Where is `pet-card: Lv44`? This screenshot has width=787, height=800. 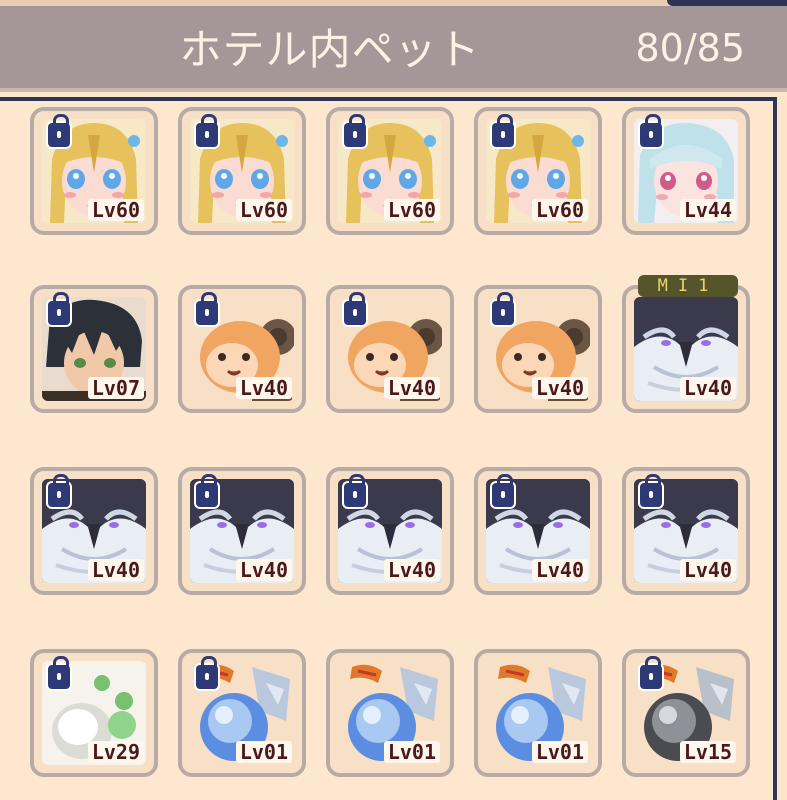 pet-card: Lv44 is located at coordinates (686, 171).